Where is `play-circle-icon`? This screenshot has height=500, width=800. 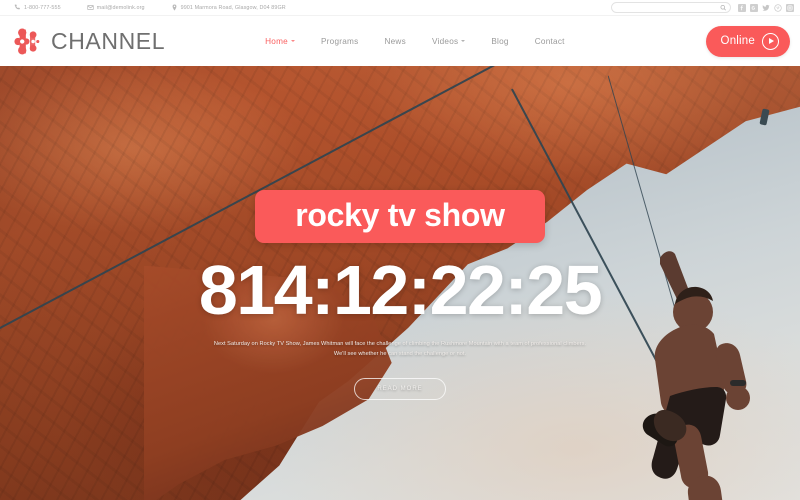 play-circle-icon is located at coordinates (770, 41).